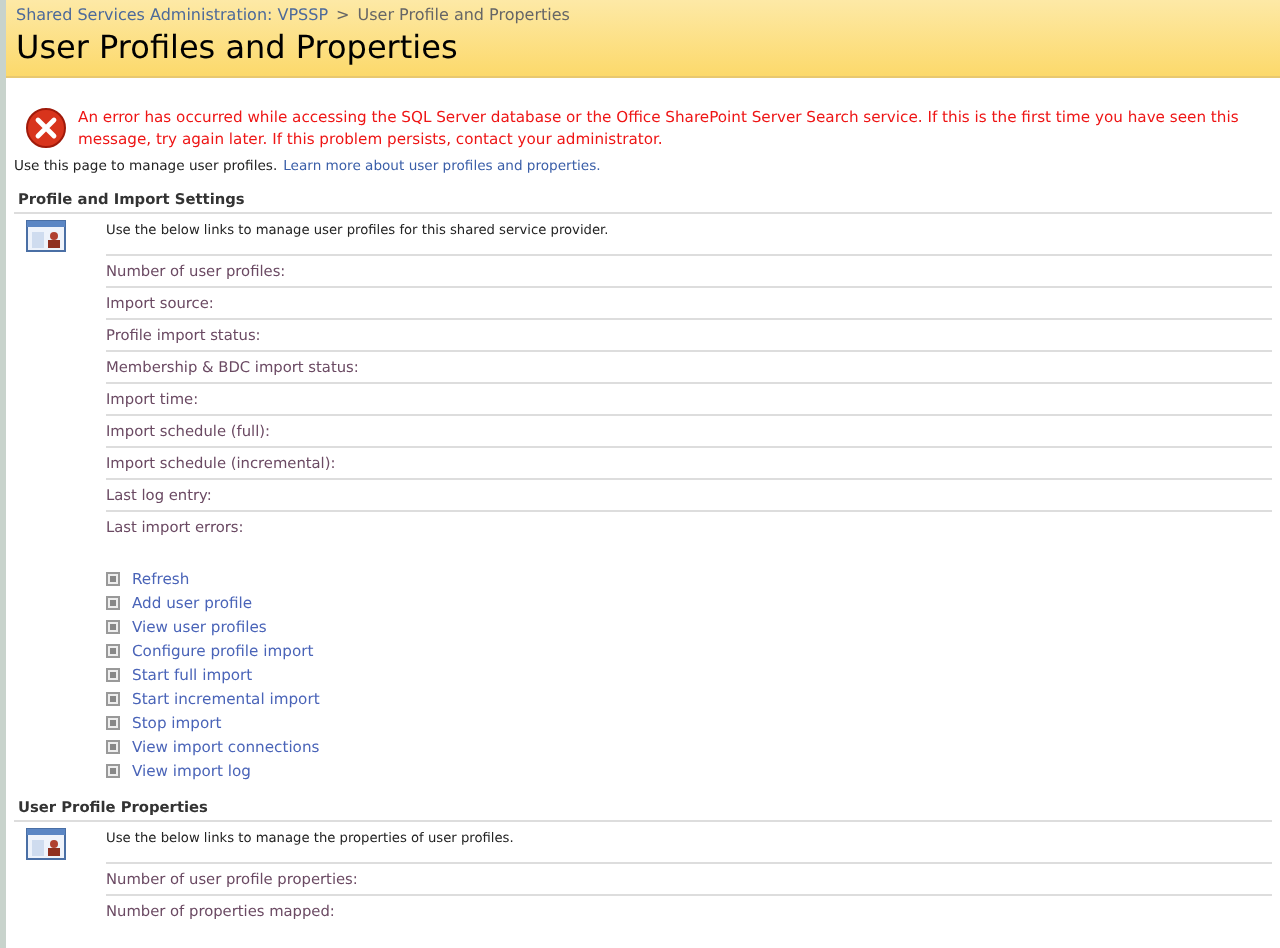  I want to click on breadcrumb-link: Shared Services Administration: VPSSP, so click(172, 15).